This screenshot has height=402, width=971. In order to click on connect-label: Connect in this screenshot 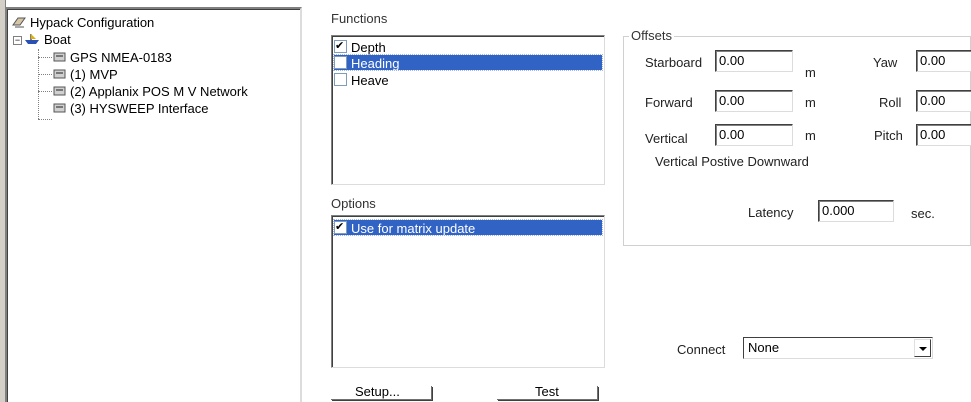, I will do `click(701, 349)`.